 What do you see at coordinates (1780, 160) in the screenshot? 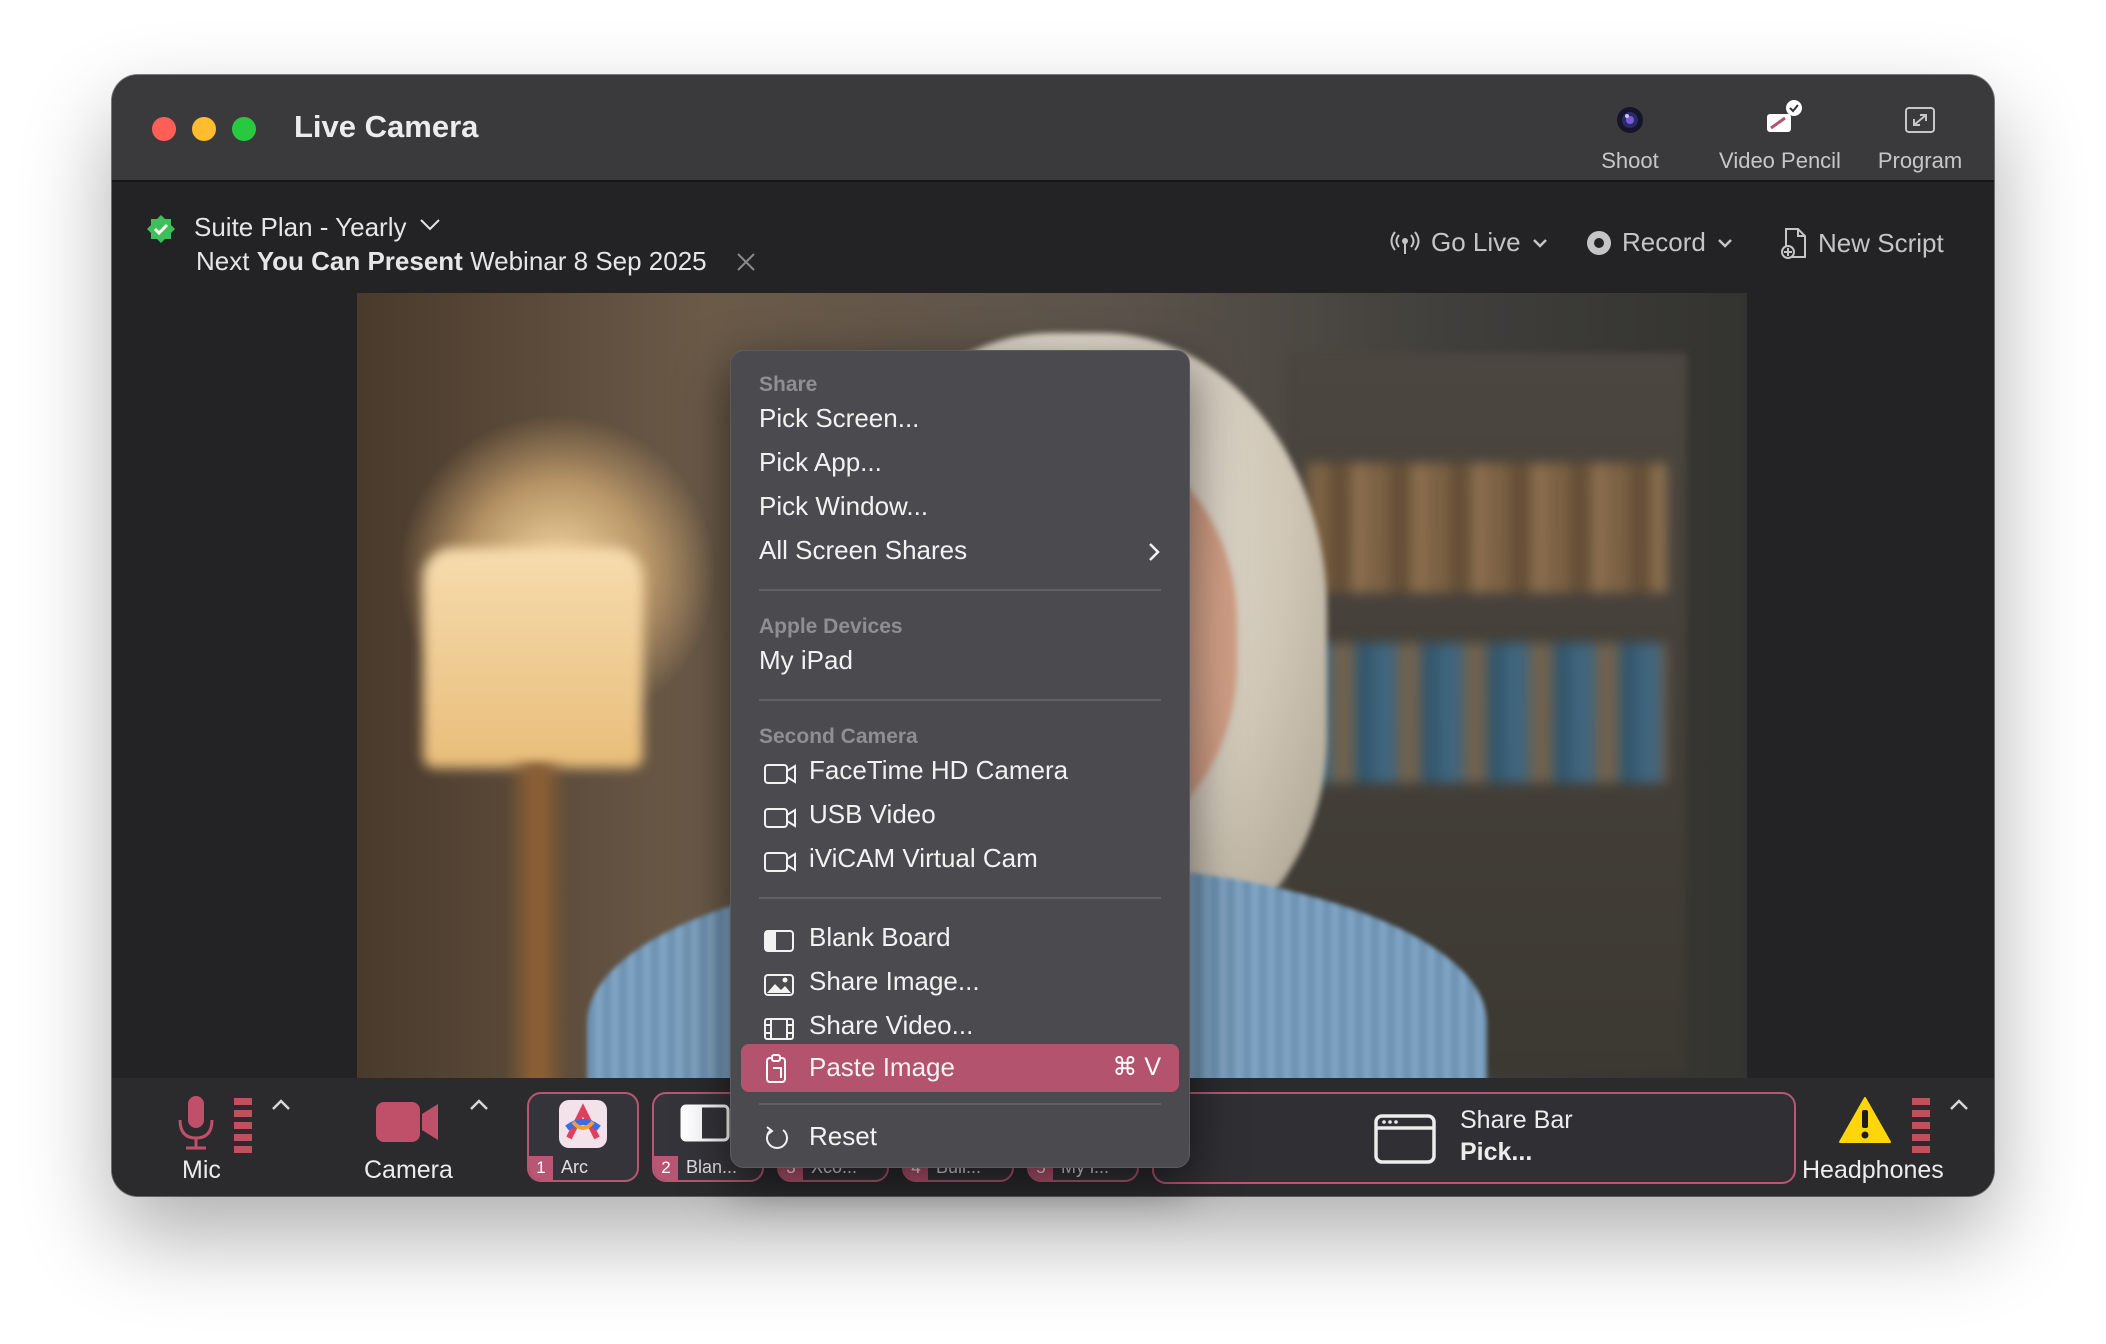
I see `video-pencil-label: Video Pencil` at bounding box center [1780, 160].